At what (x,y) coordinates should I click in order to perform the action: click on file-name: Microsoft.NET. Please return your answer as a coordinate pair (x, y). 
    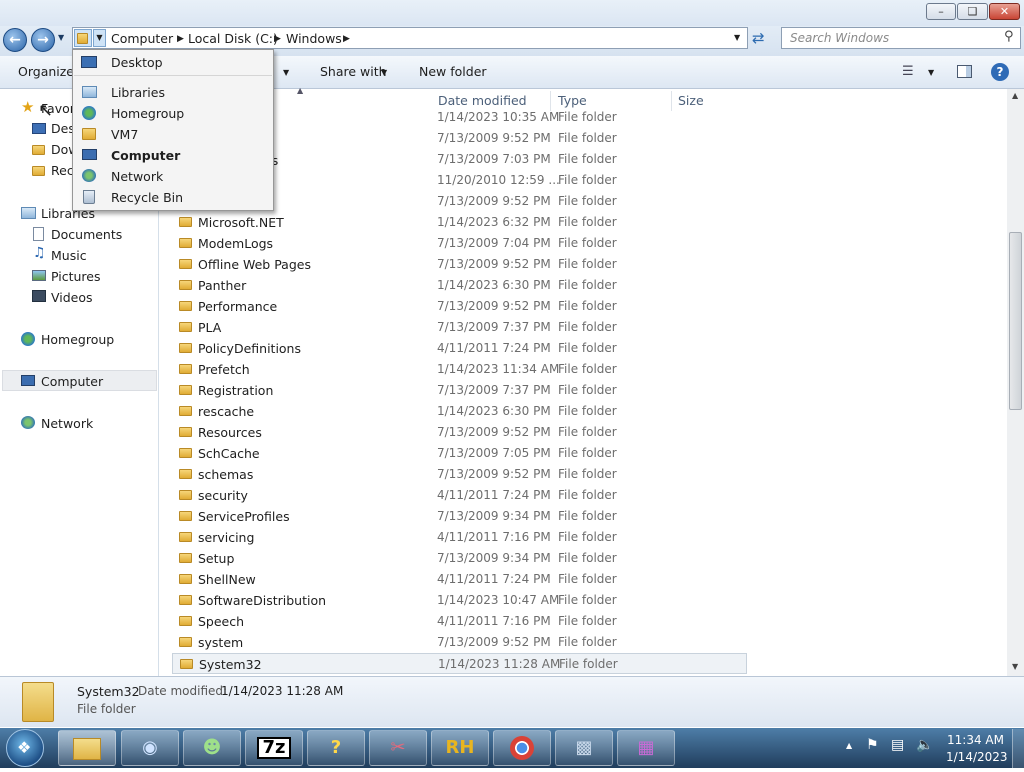
    Looking at the image, I should click on (241, 222).